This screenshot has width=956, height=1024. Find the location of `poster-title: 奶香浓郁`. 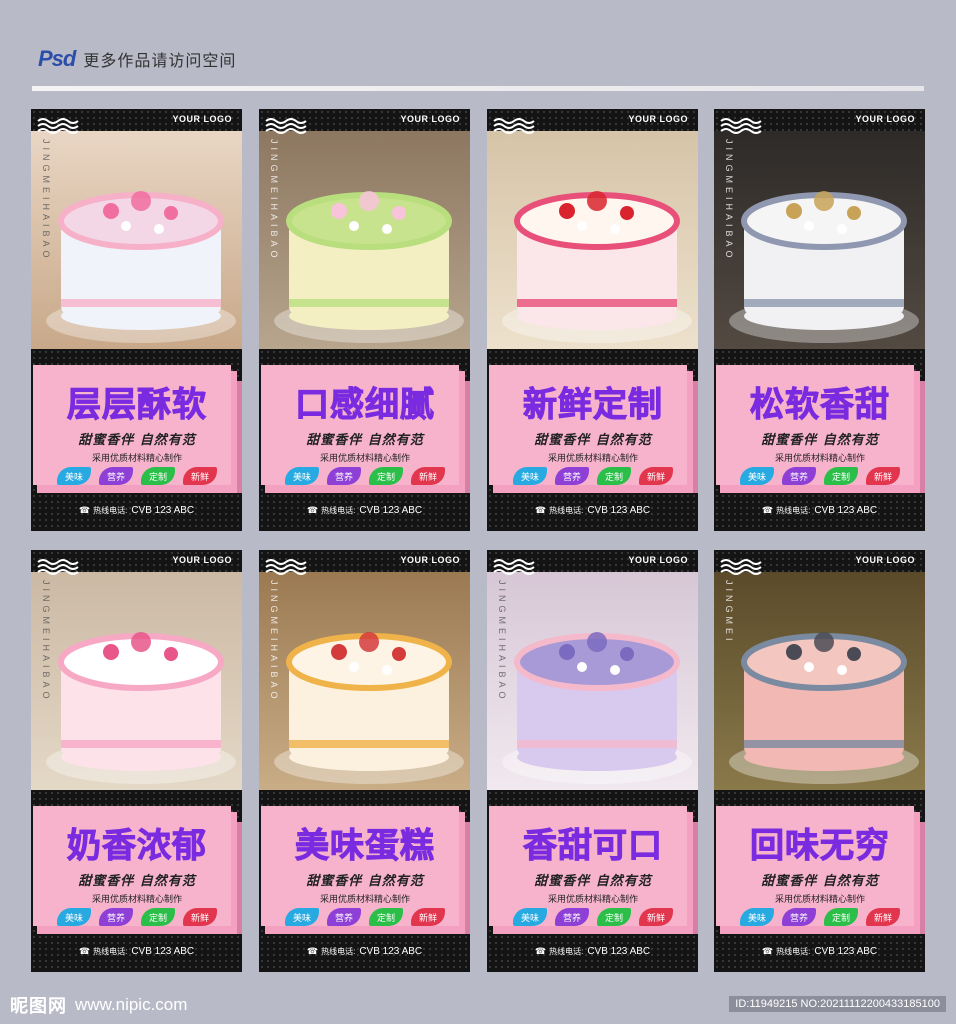

poster-title: 奶香浓郁 is located at coordinates (137, 846).